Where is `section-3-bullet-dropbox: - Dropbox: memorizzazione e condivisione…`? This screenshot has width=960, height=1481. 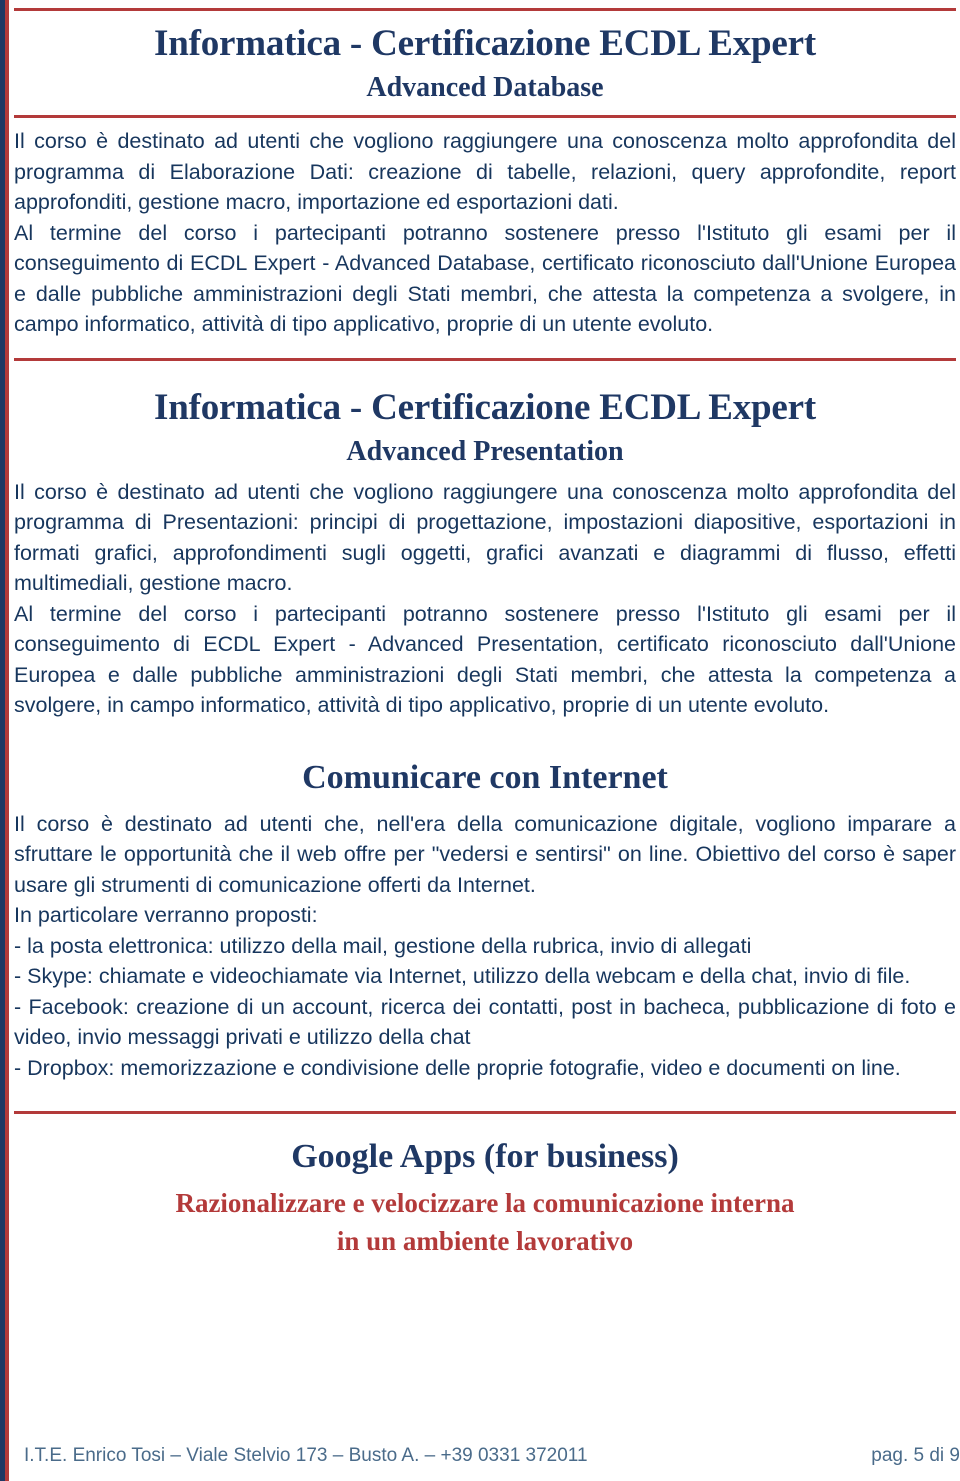
section-3-bullet-dropbox: - Dropbox: memorizzazione e condivisione… is located at coordinates (457, 1067).